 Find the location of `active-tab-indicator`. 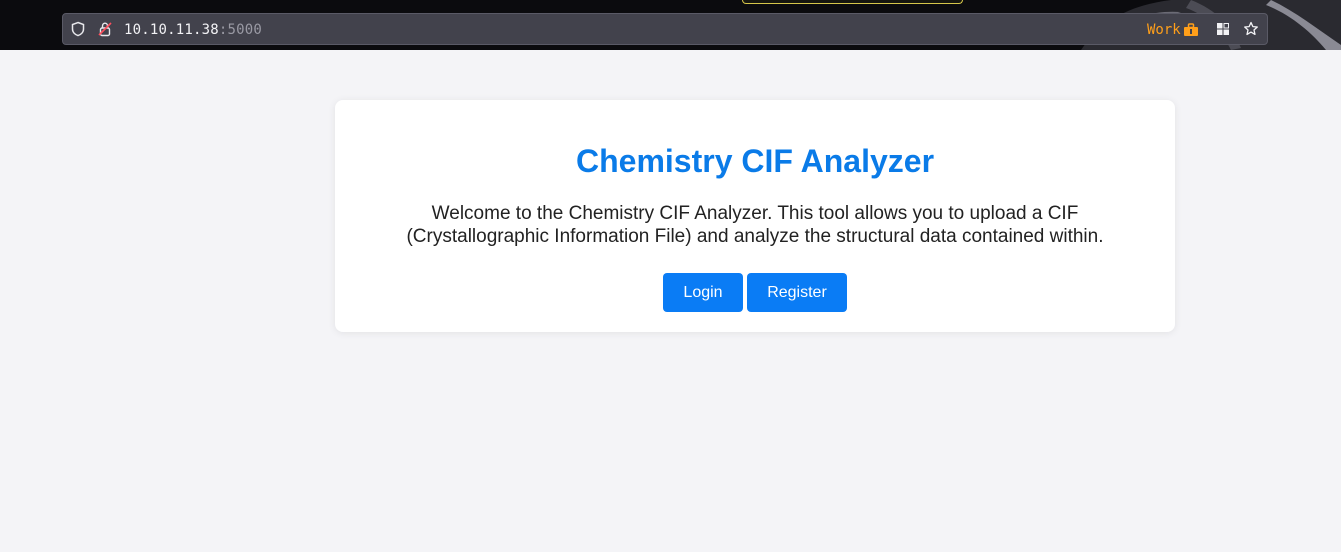

active-tab-indicator is located at coordinates (852, 2).